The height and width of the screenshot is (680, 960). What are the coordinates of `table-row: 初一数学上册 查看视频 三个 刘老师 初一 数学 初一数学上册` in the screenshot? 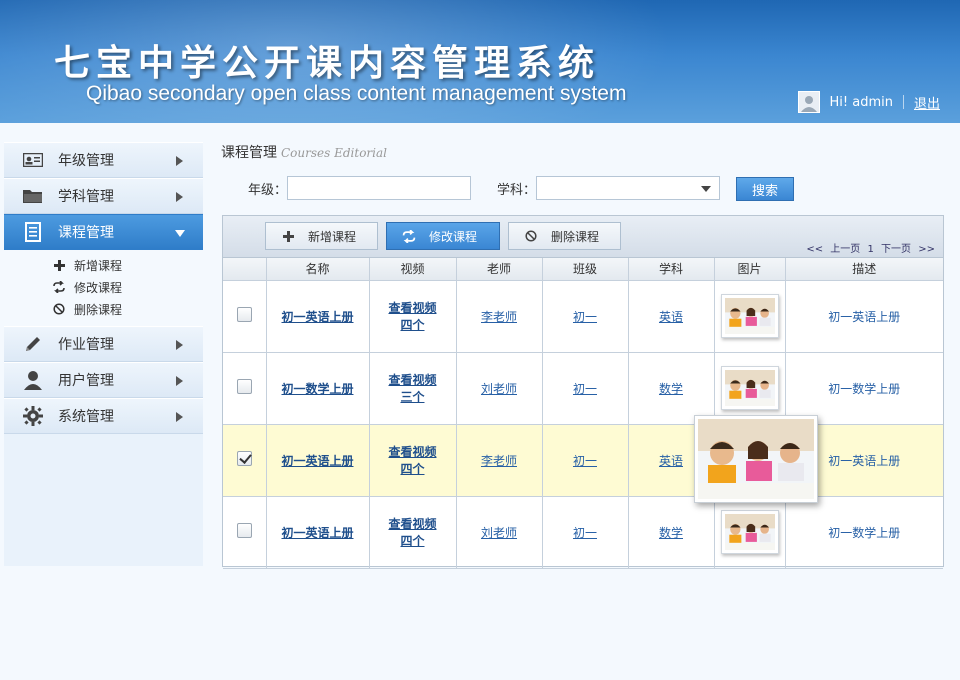 It's located at (583, 388).